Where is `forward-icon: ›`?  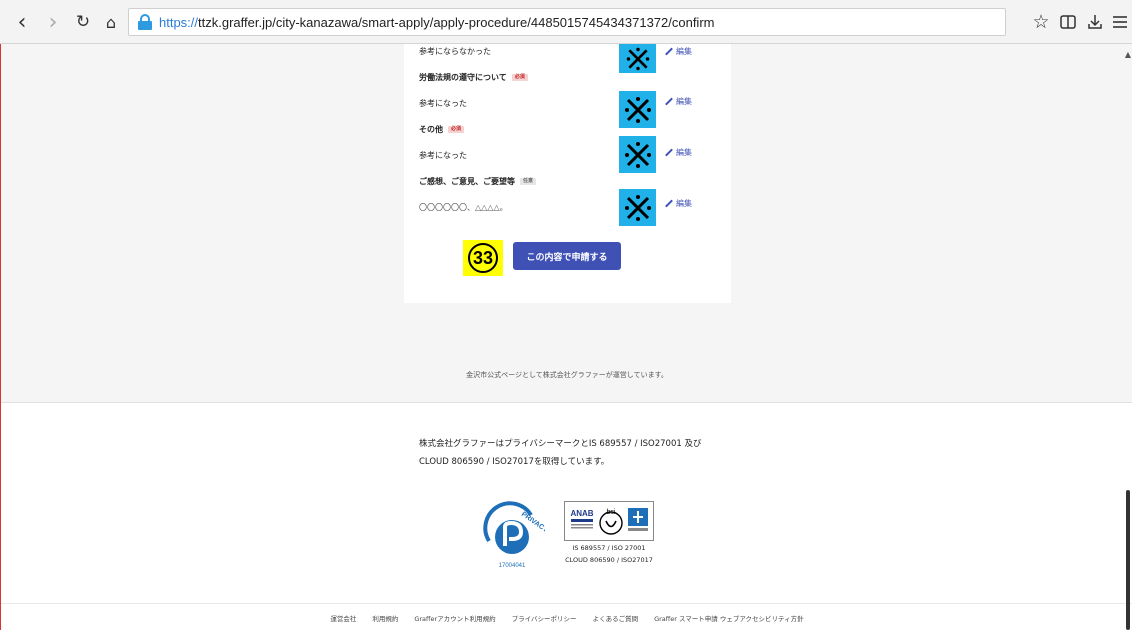 forward-icon: › is located at coordinates (53, 22).